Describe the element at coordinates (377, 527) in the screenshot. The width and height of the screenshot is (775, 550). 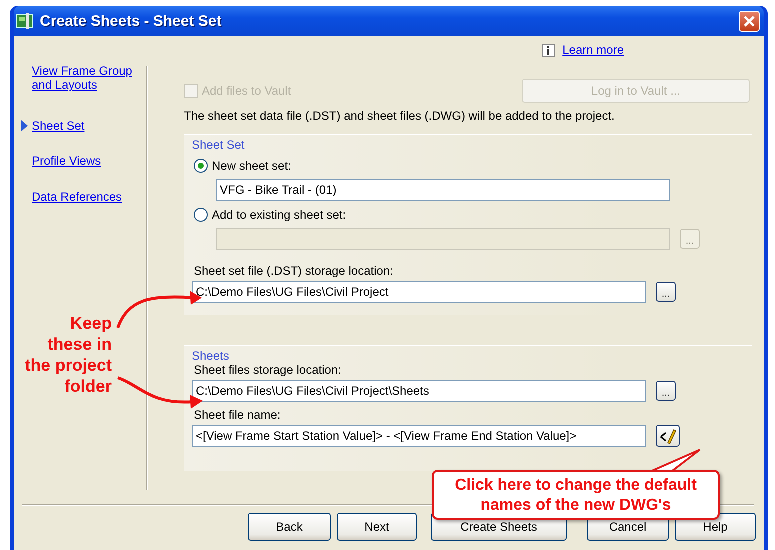
I see `dialog-button: Next` at that location.